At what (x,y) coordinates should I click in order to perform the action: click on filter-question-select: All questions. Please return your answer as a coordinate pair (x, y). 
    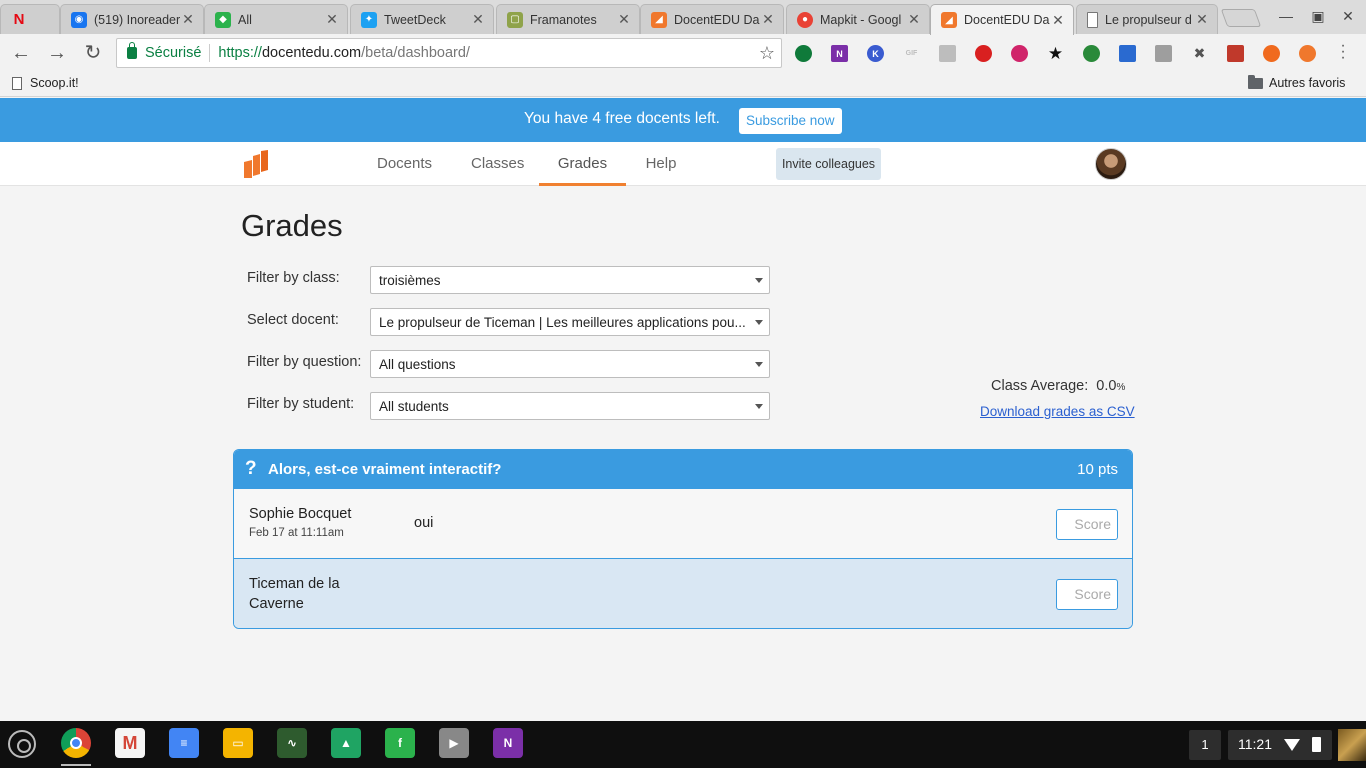
    Looking at the image, I should click on (570, 364).